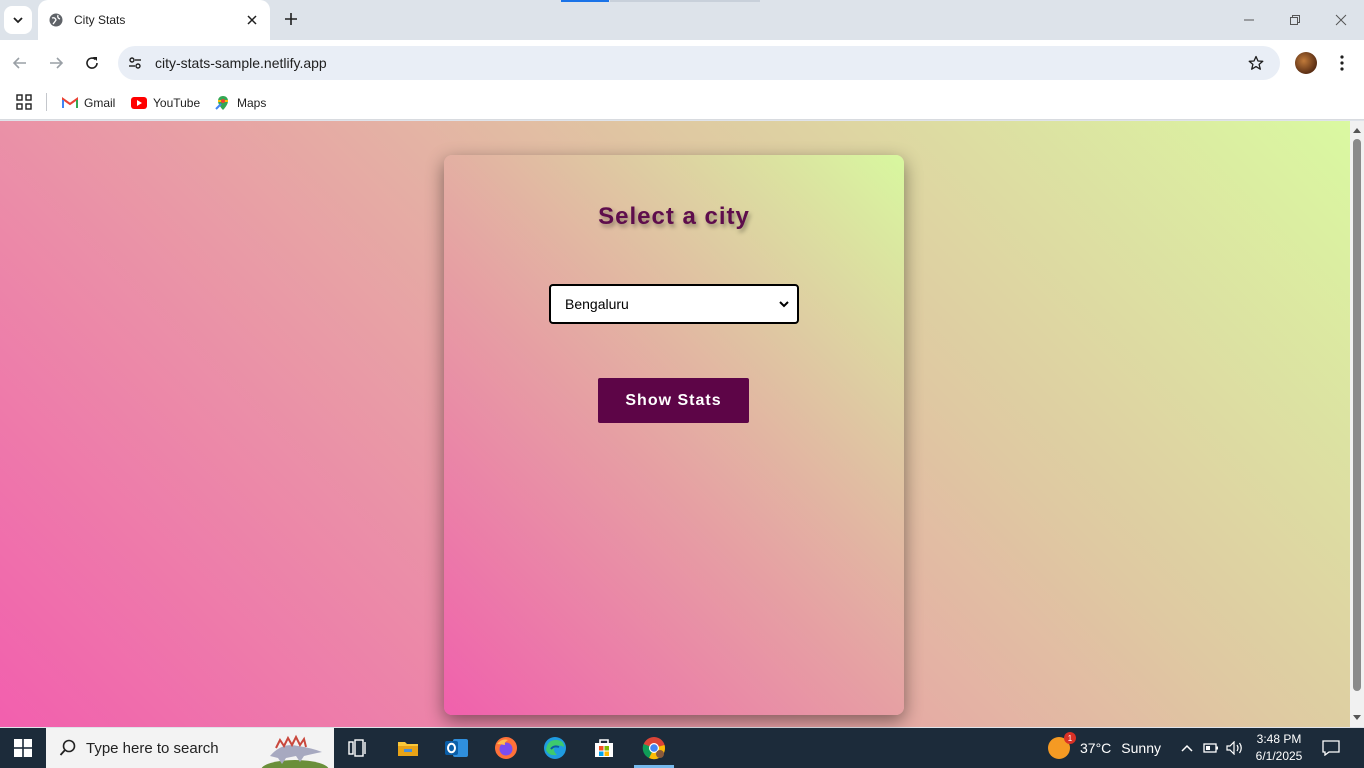  I want to click on minimize-icon, so click(1249, 20).